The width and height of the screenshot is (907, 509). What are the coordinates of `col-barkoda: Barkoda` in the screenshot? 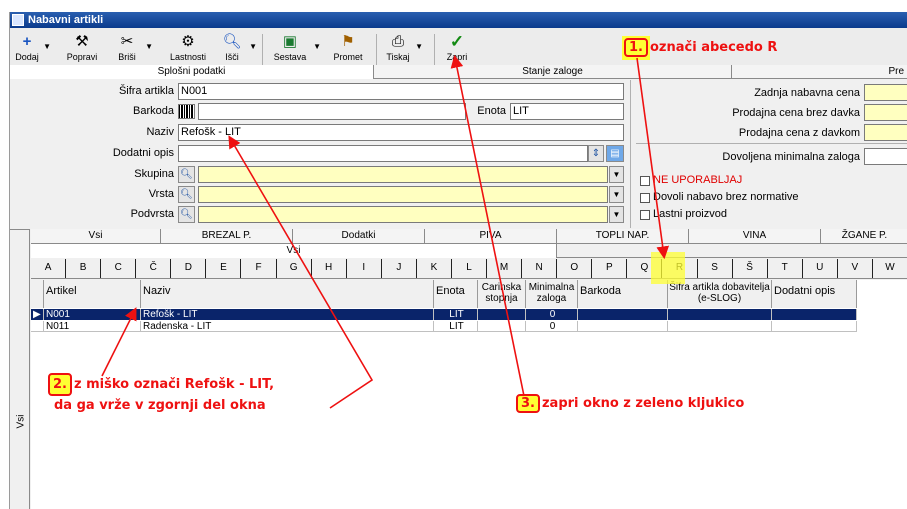 It's located at (623, 294).